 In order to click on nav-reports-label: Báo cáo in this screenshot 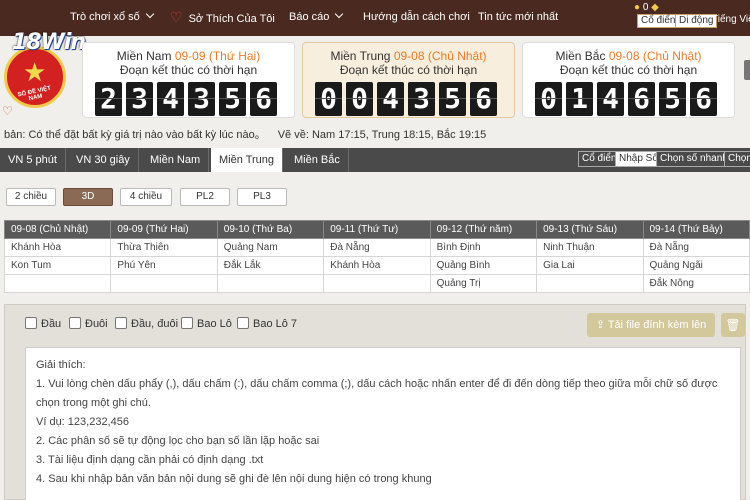, I will do `click(309, 17)`.